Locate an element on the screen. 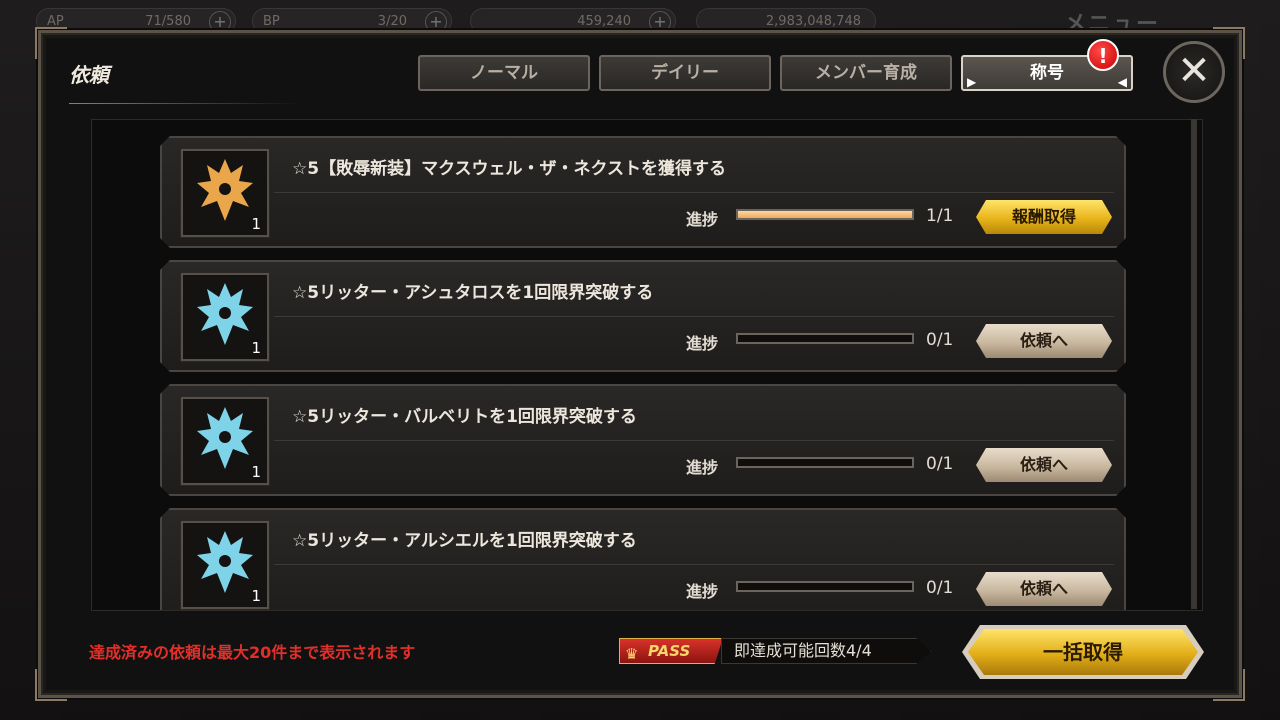 This screenshot has height=720, width=1280. title-divider is located at coordinates (184, 103).